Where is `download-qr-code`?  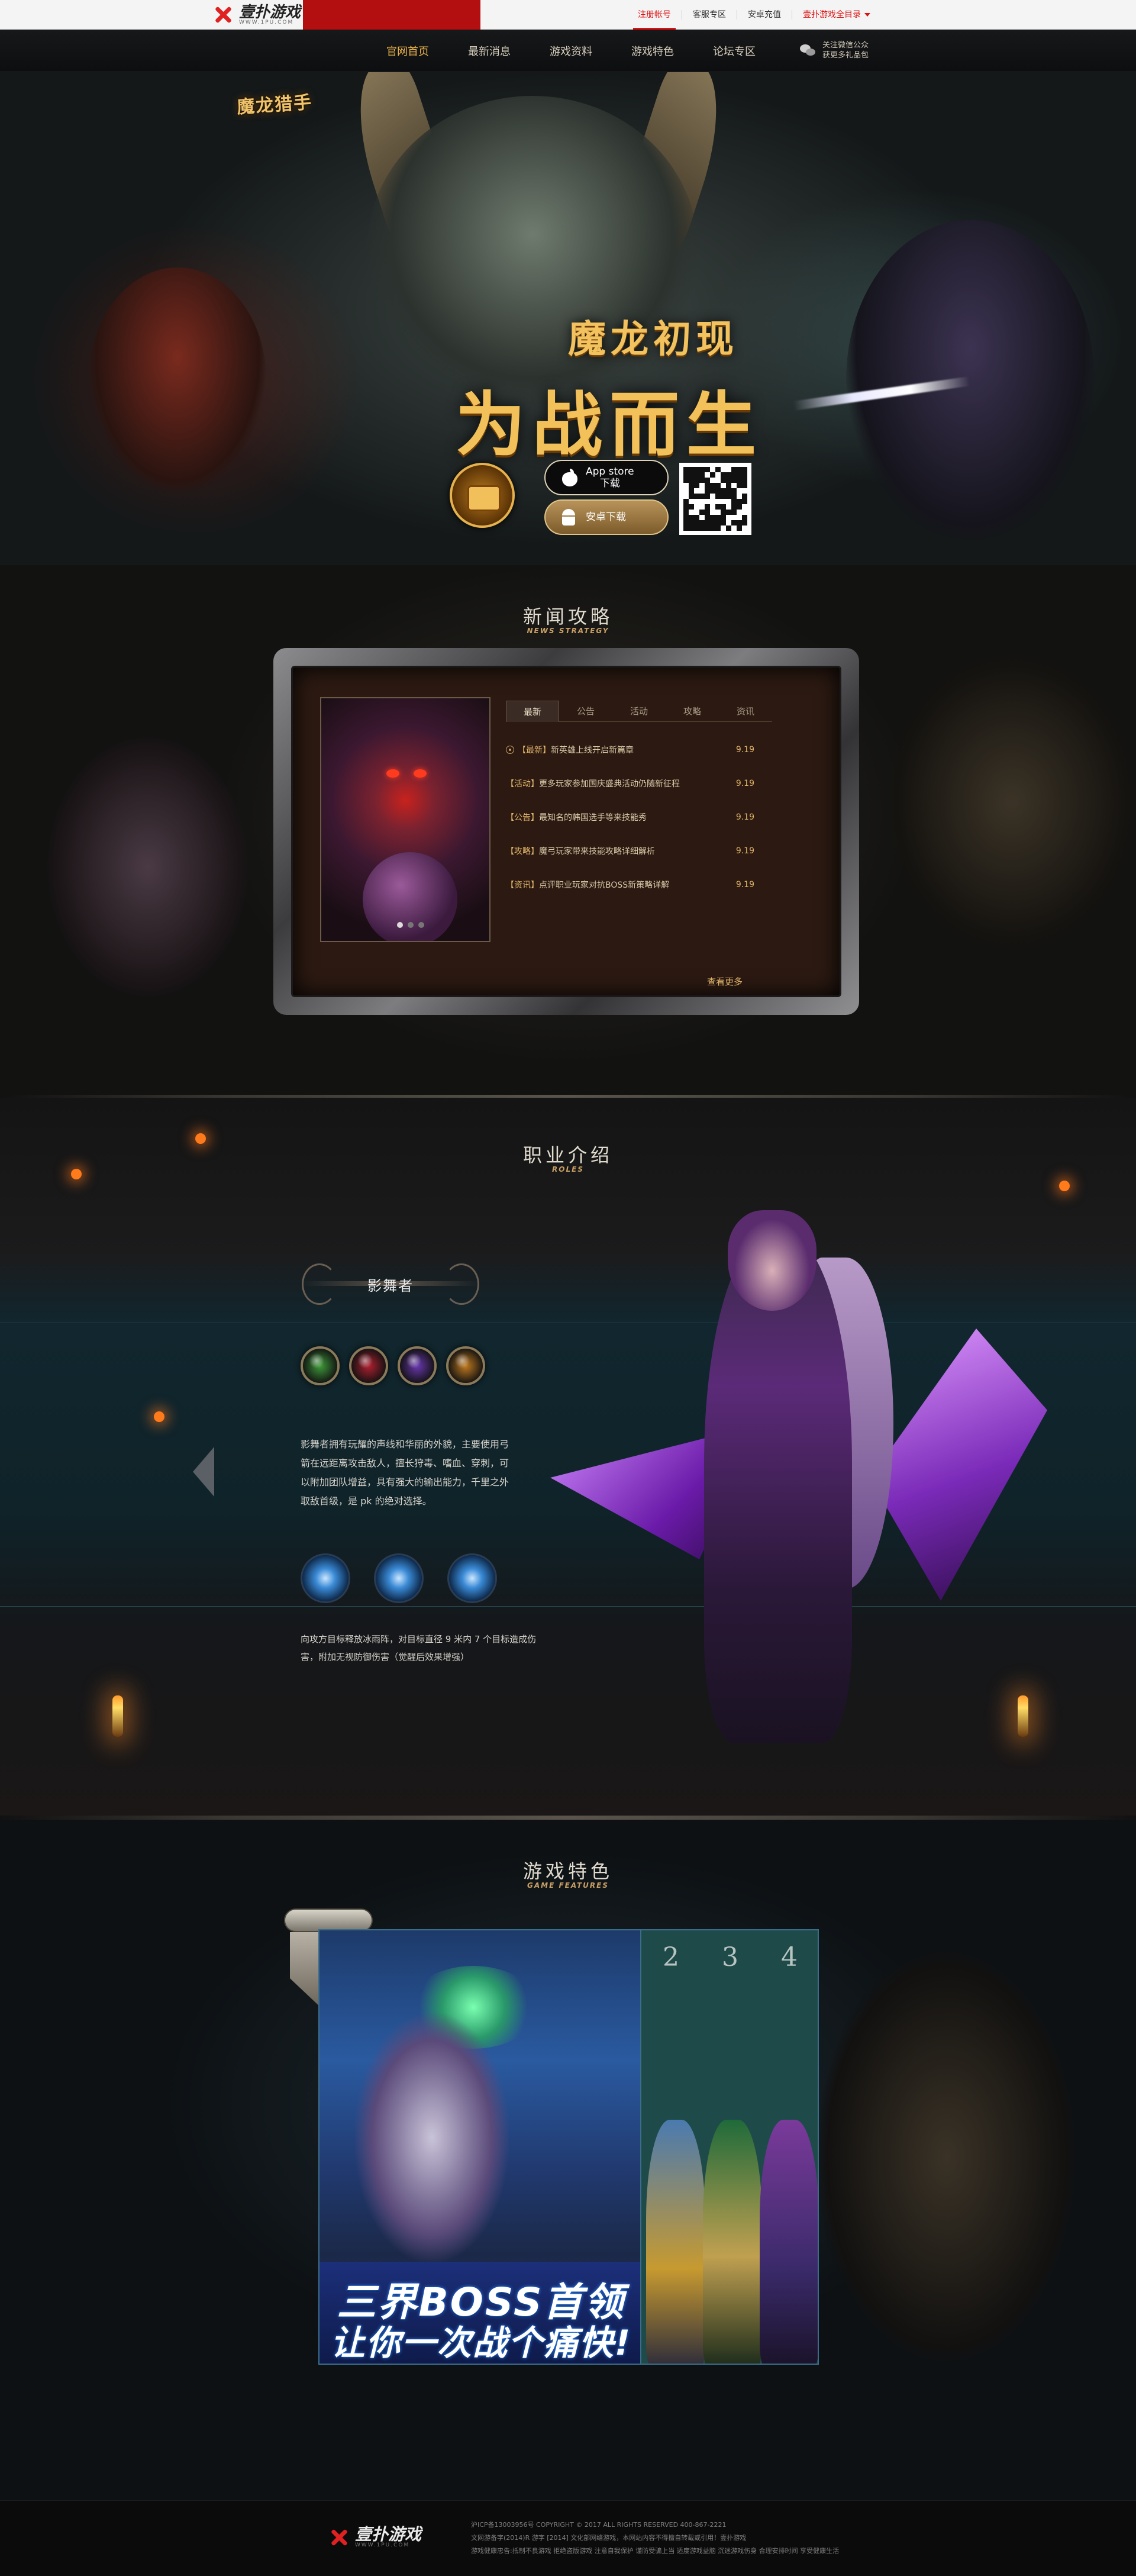 download-qr-code is located at coordinates (715, 499).